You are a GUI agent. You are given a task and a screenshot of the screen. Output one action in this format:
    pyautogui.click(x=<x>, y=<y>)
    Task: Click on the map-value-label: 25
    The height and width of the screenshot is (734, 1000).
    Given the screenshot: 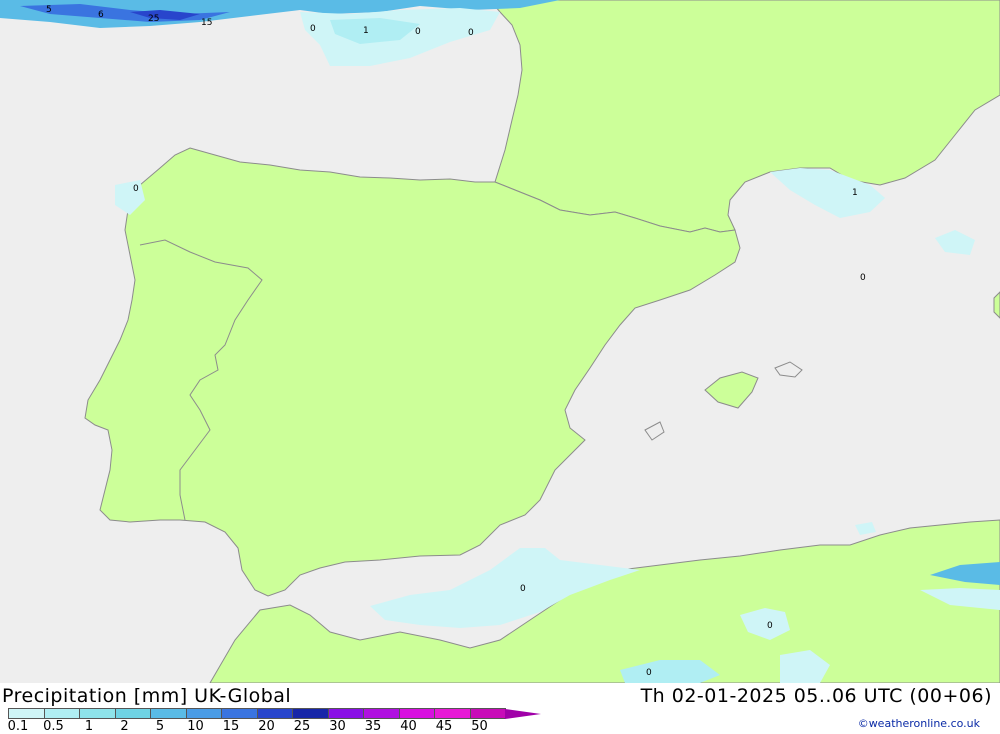 What is the action you would take?
    pyautogui.click(x=153, y=19)
    